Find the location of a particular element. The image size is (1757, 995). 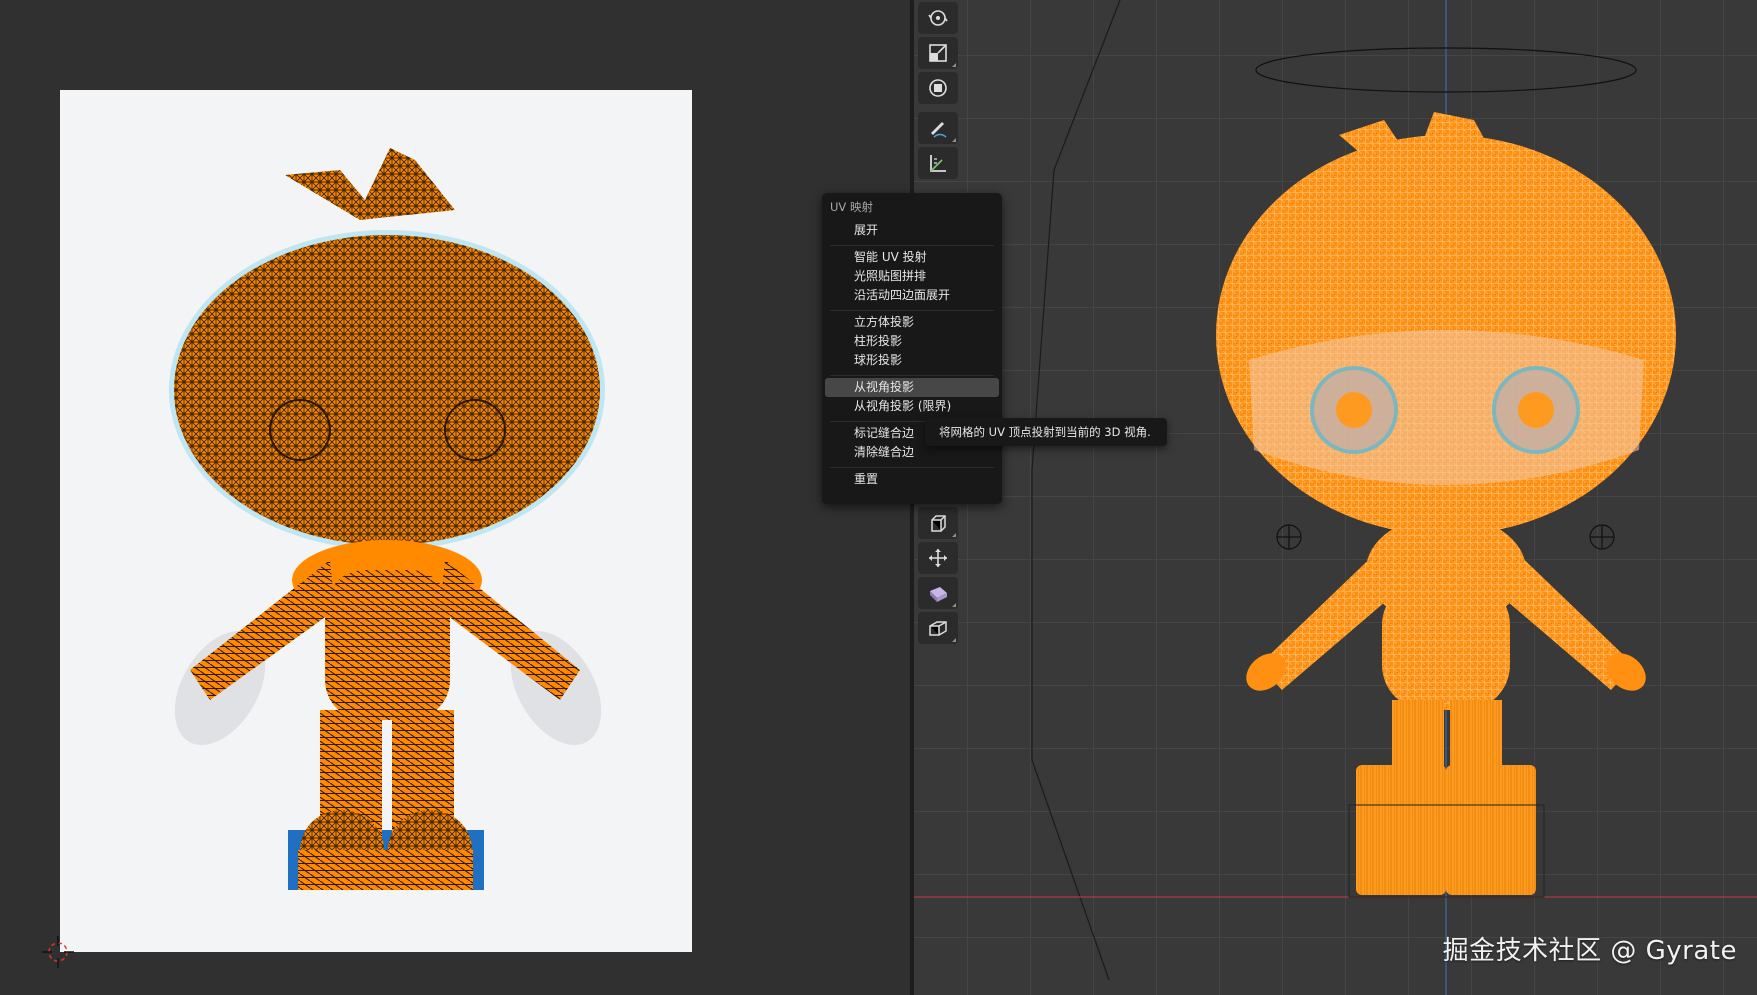

tooltip: 将网格的 UV 顶点投射到当前的 3D 视角. is located at coordinates (1046, 432).